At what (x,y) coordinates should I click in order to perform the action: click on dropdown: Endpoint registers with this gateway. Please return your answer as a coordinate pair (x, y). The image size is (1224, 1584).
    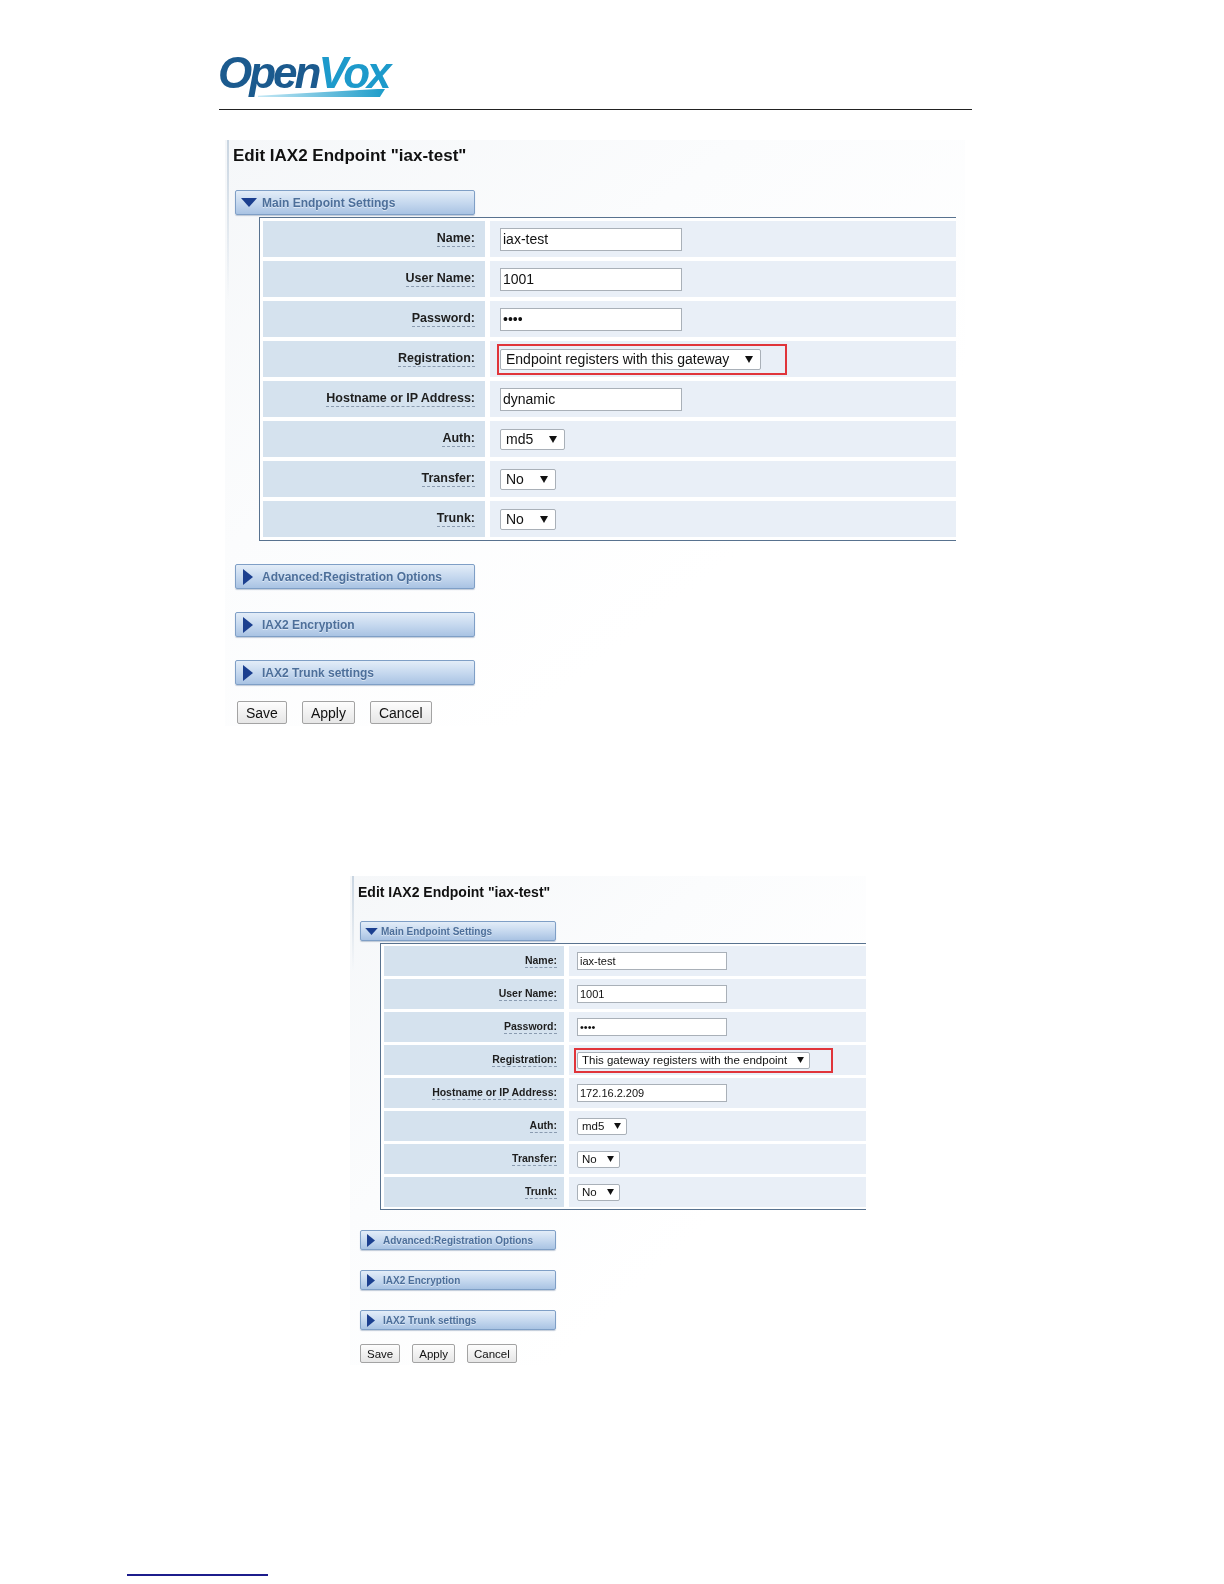
    Looking at the image, I should click on (631, 359).